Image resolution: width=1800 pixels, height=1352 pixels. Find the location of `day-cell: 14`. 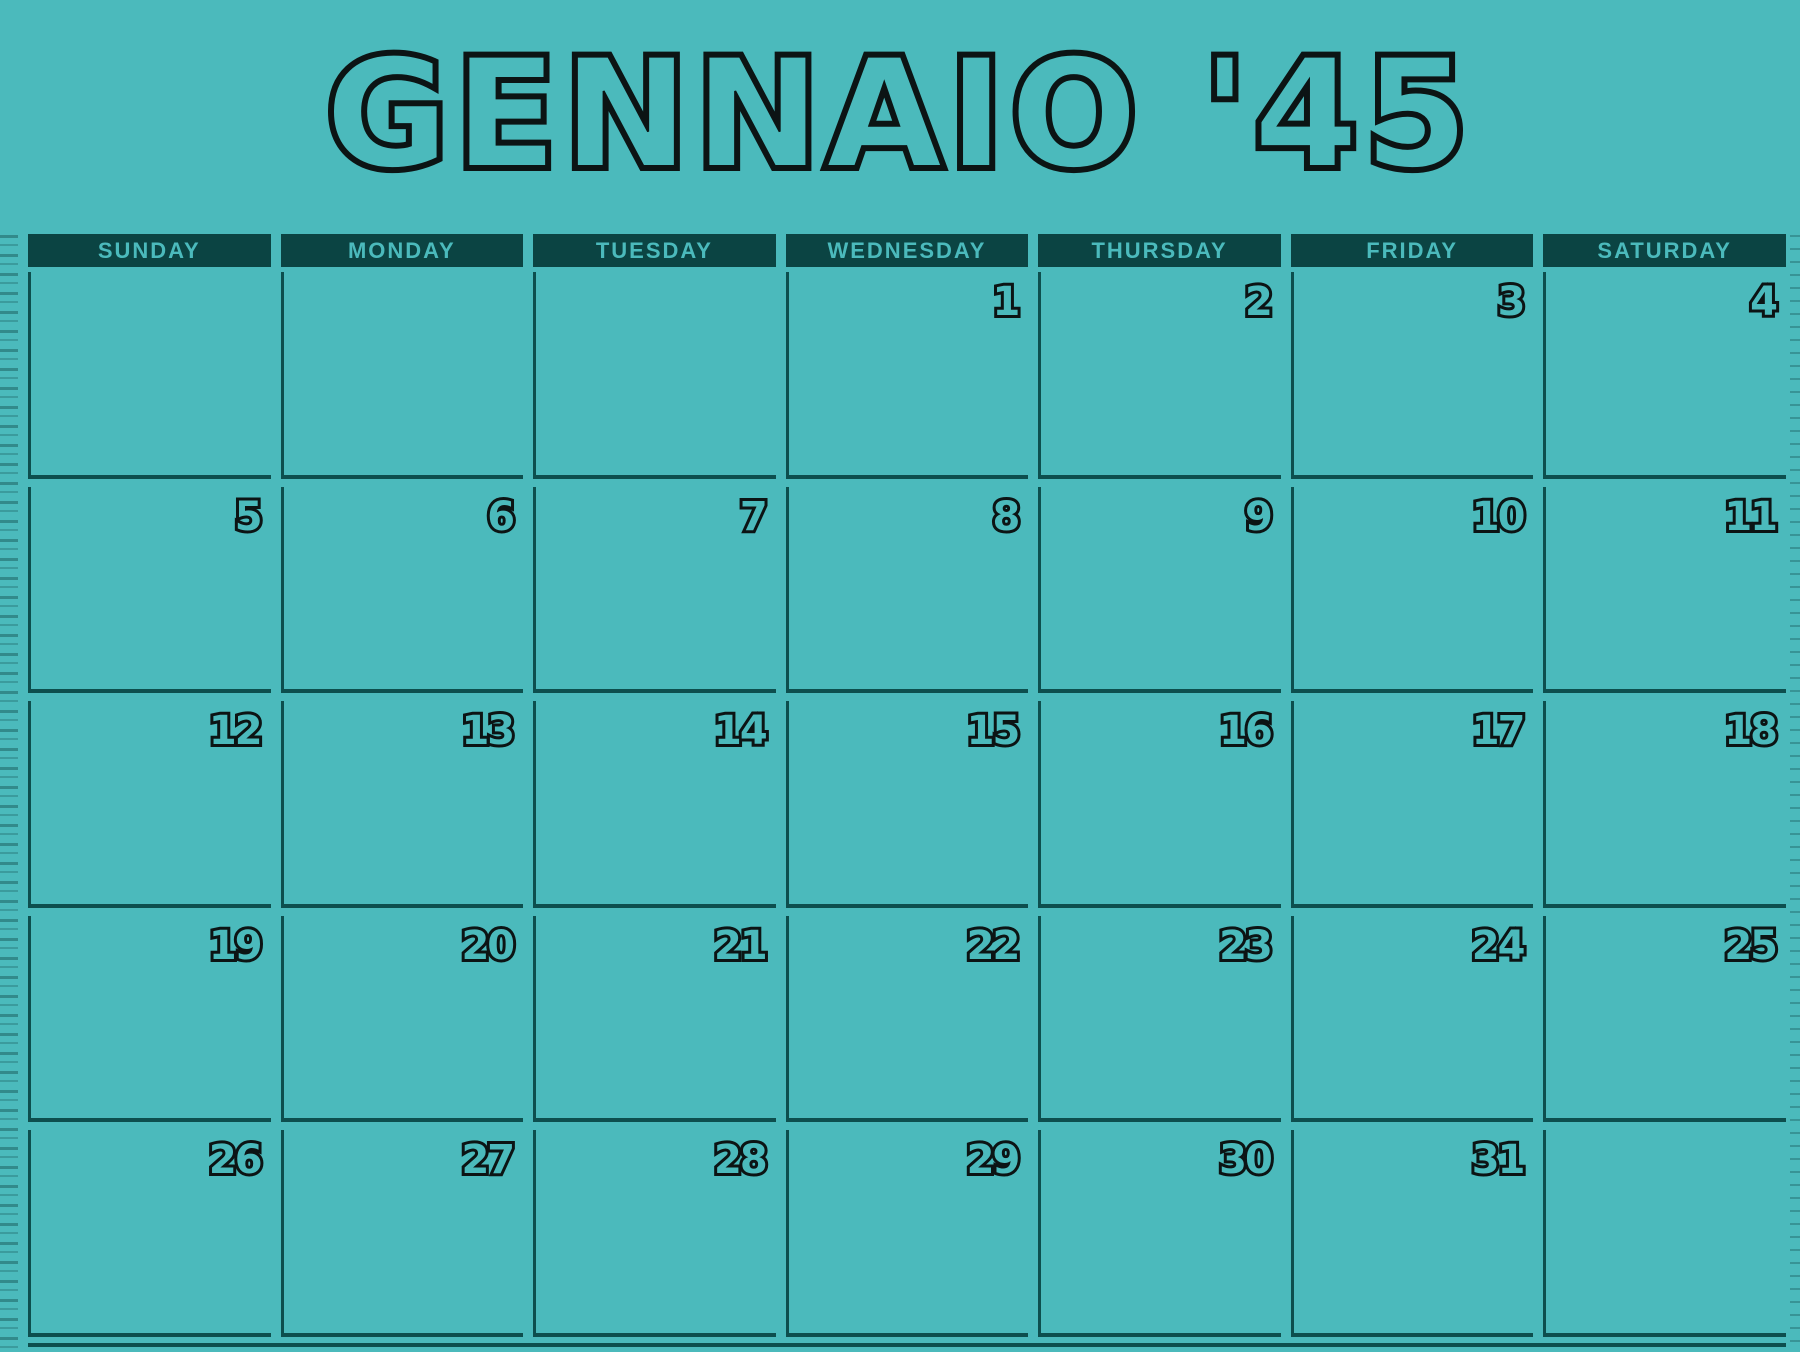

day-cell: 14 is located at coordinates (654, 804).